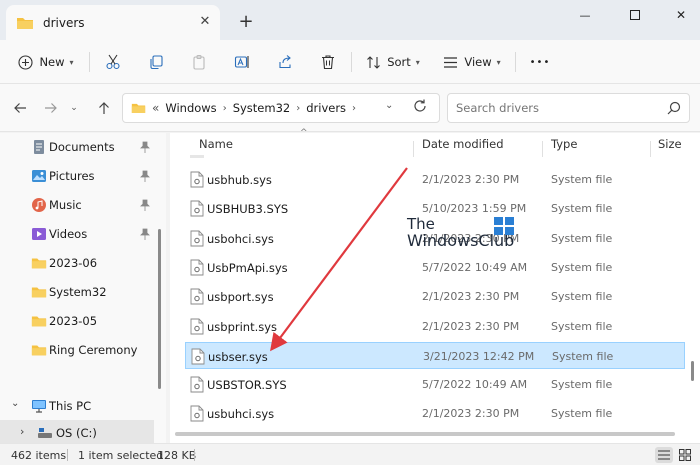  Describe the element at coordinates (475, 385) in the screenshot. I see `file-date-modified: 5/7/2022 10:49 AM` at that location.